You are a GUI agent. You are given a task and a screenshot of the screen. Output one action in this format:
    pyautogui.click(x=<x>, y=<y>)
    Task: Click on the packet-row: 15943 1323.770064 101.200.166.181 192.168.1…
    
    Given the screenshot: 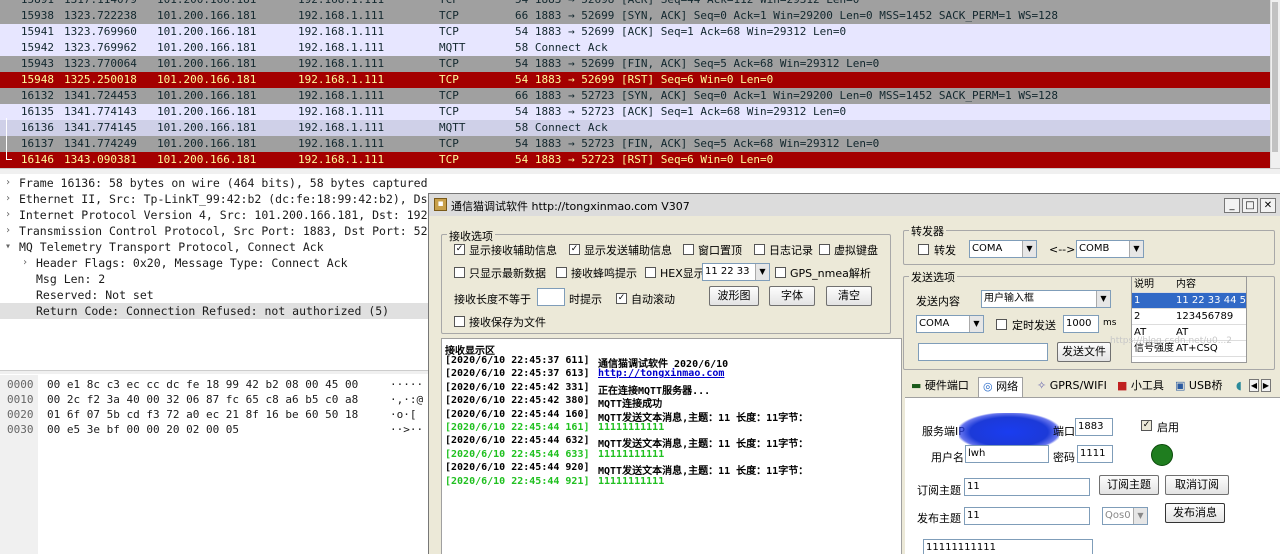 What is the action you would take?
    pyautogui.click(x=635, y=64)
    